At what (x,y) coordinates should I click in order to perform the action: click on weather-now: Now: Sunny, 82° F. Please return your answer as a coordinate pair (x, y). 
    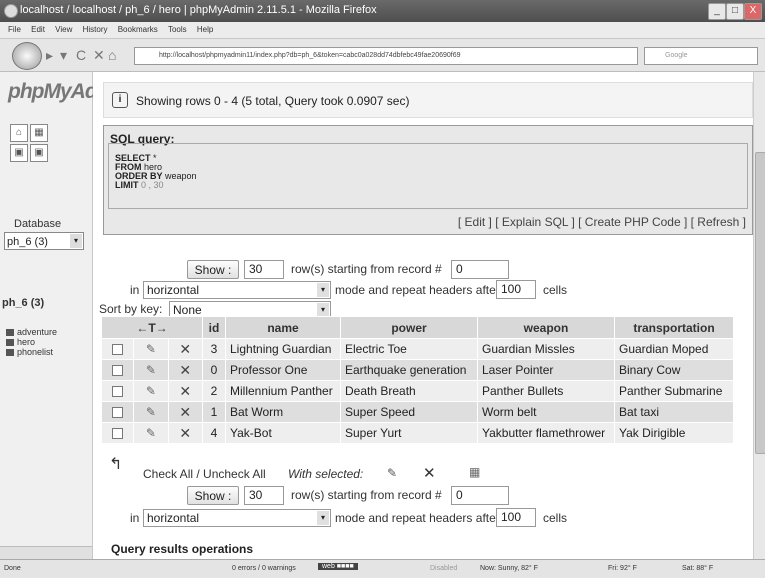
    Looking at the image, I should click on (509, 568).